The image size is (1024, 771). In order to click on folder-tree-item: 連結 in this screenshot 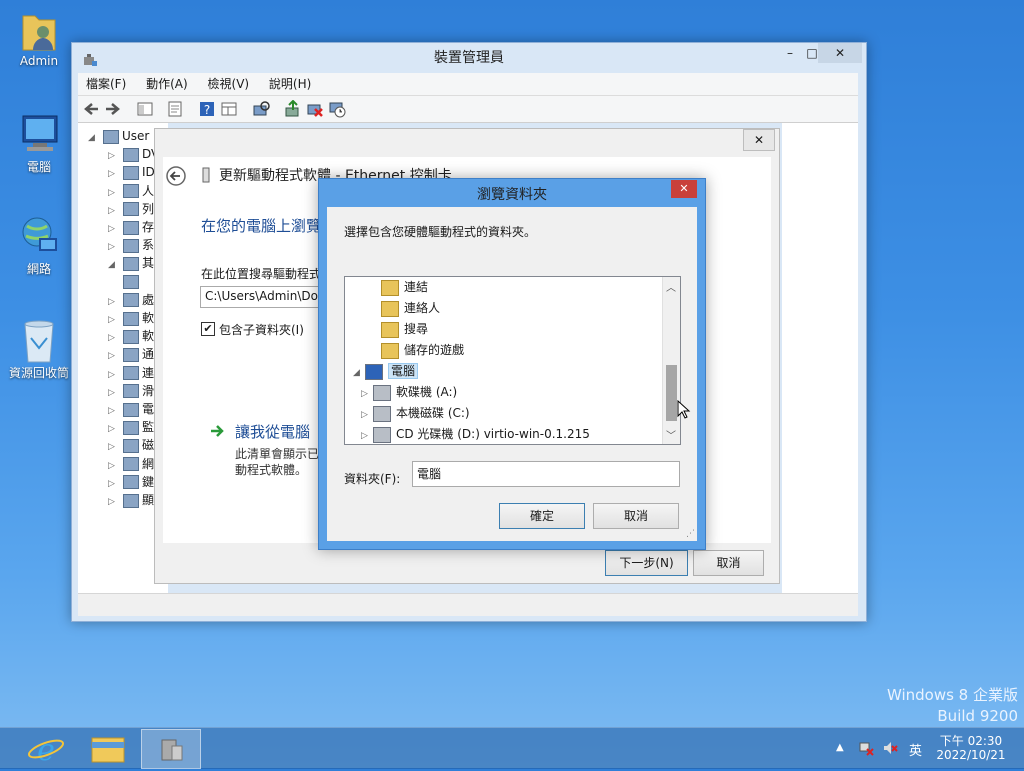, I will do `click(386, 287)`.